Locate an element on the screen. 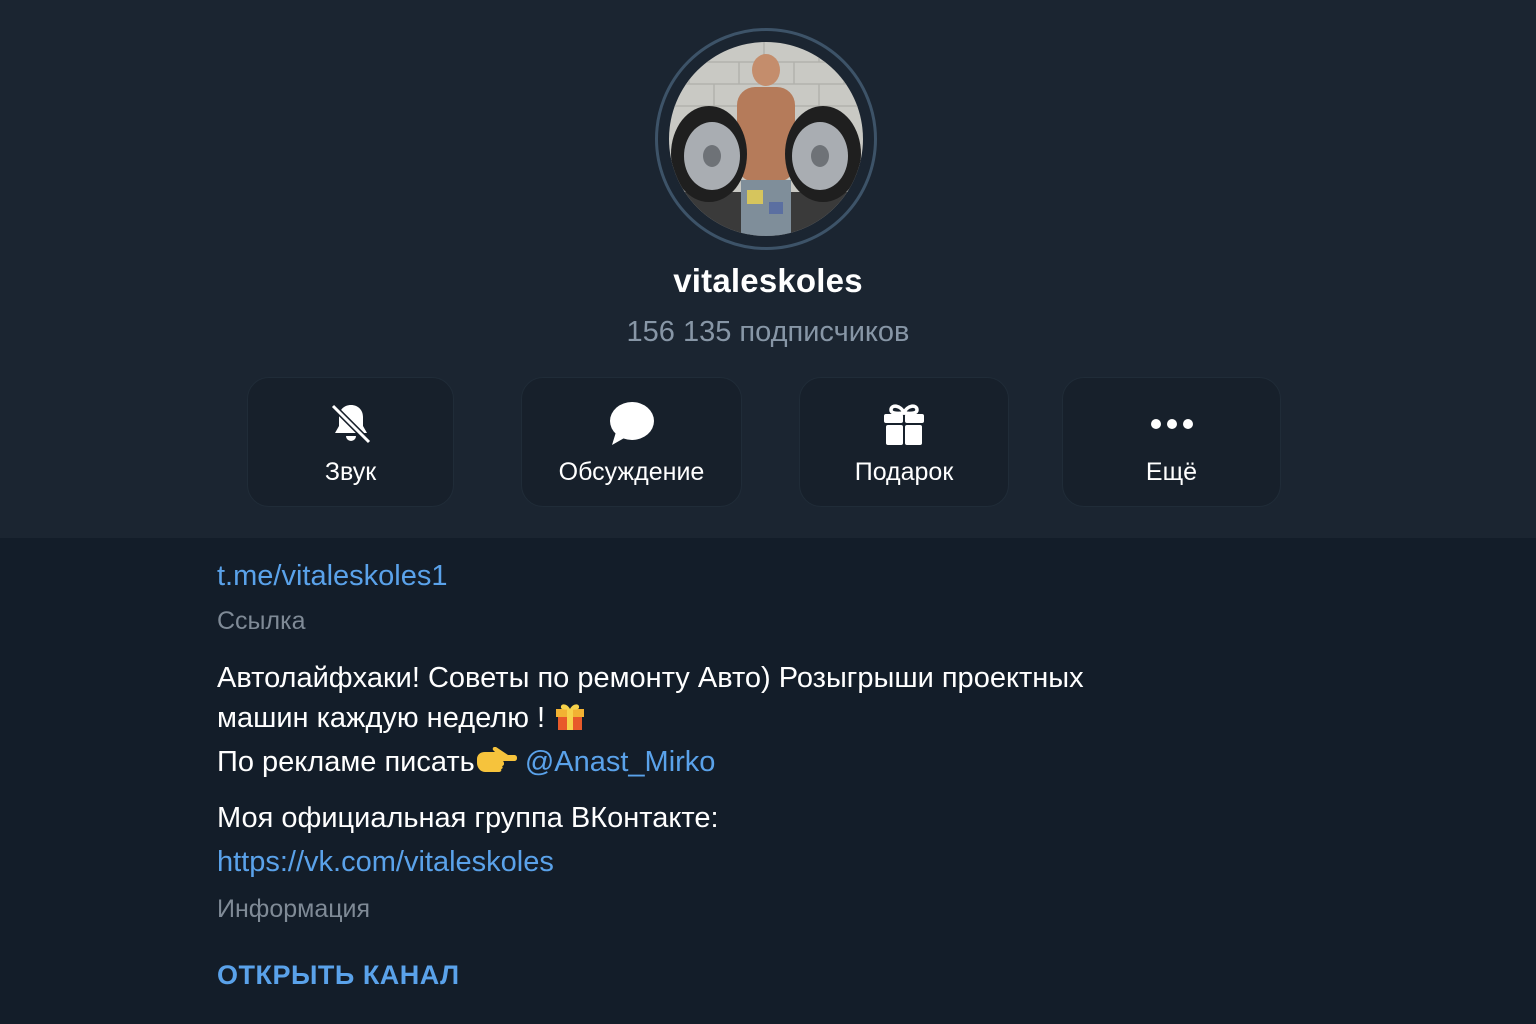  bell-muted-icon is located at coordinates (351, 424).